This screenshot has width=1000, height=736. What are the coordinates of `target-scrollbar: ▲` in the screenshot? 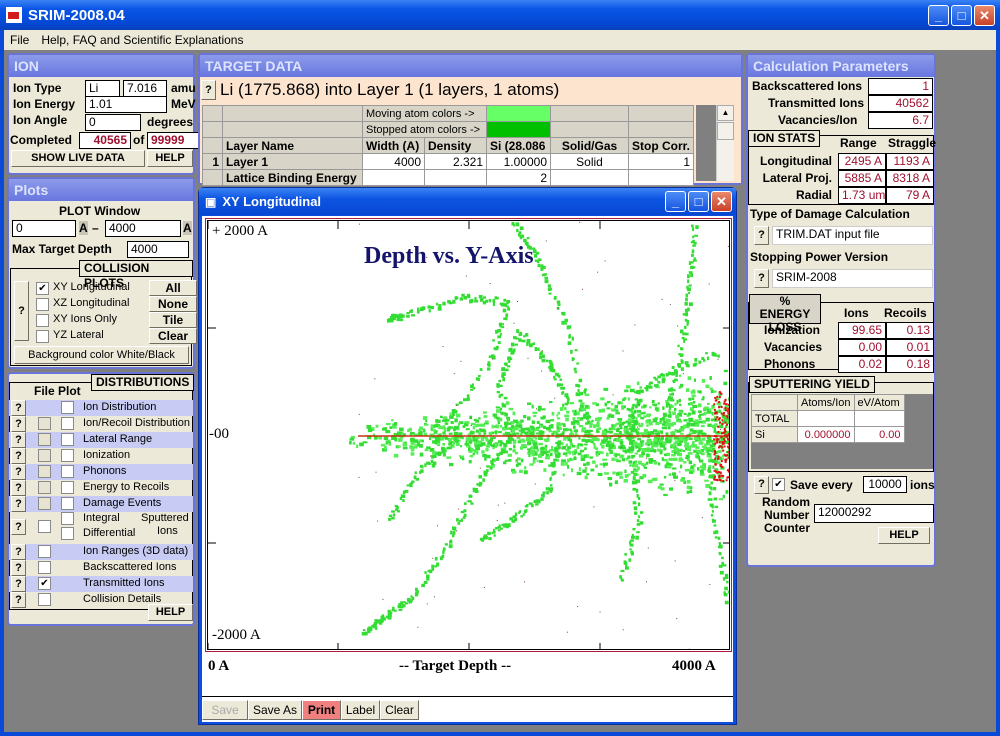 It's located at (725, 143).